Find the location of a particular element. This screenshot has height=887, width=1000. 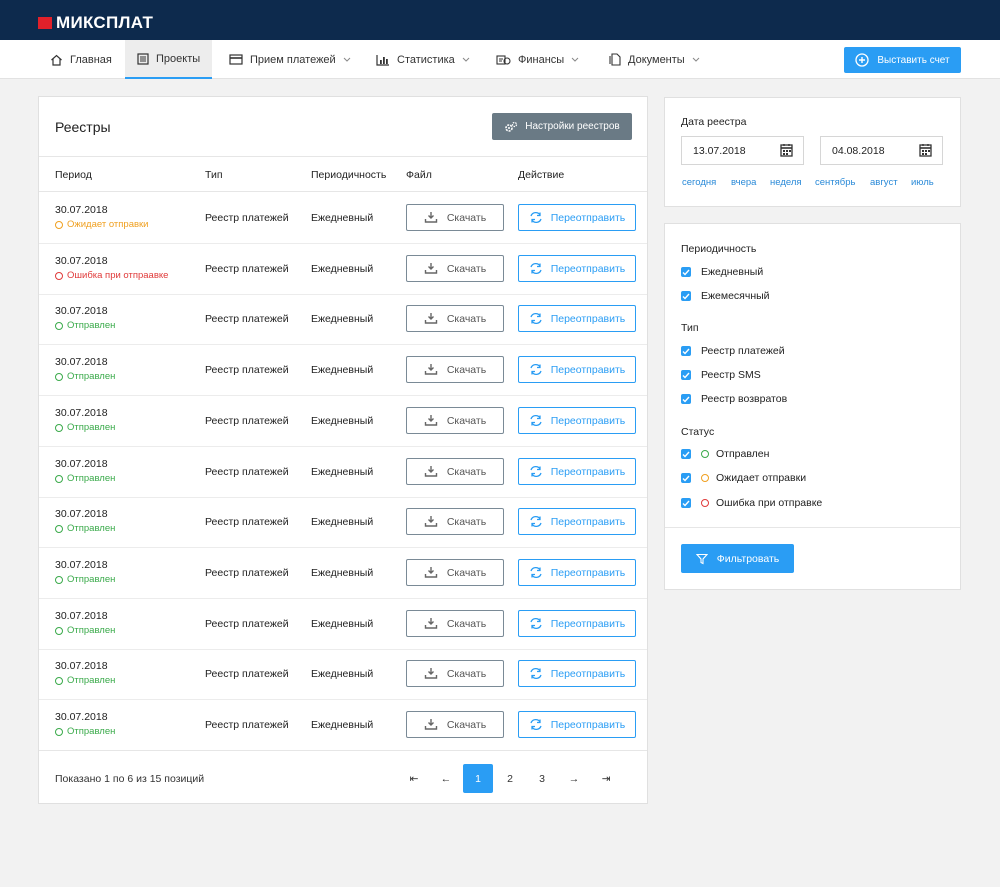

quick-date-yesterday: вчера is located at coordinates (743, 182).